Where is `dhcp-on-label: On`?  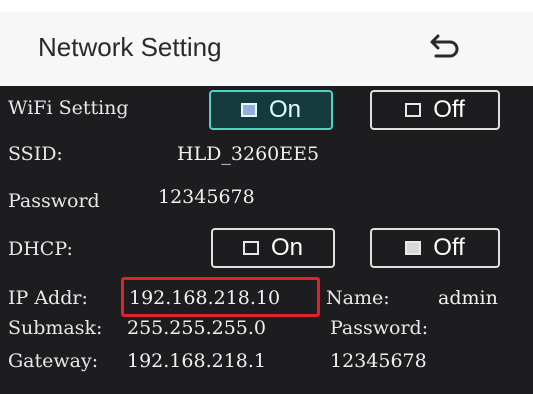 dhcp-on-label: On is located at coordinates (286, 247).